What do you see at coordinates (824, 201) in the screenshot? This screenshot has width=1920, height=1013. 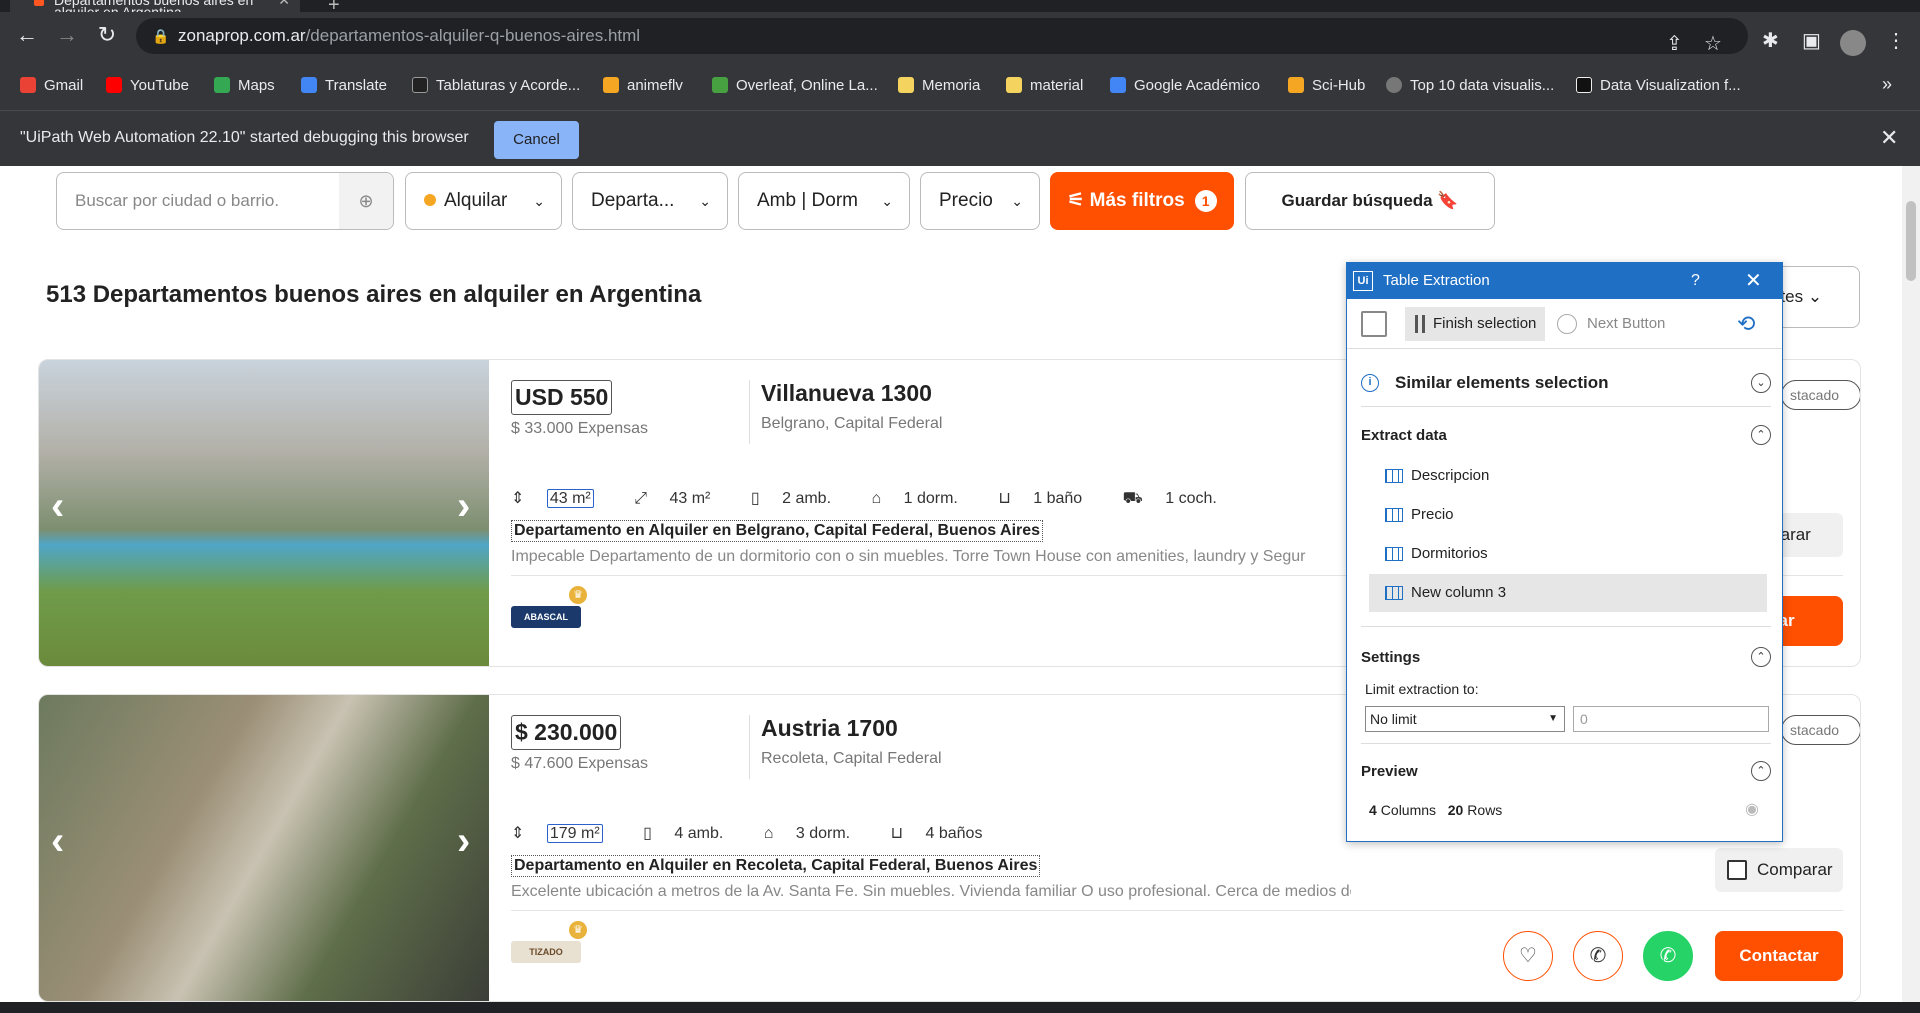 I see `rooms-dropdown: Amb | Dorm ⌄` at bounding box center [824, 201].